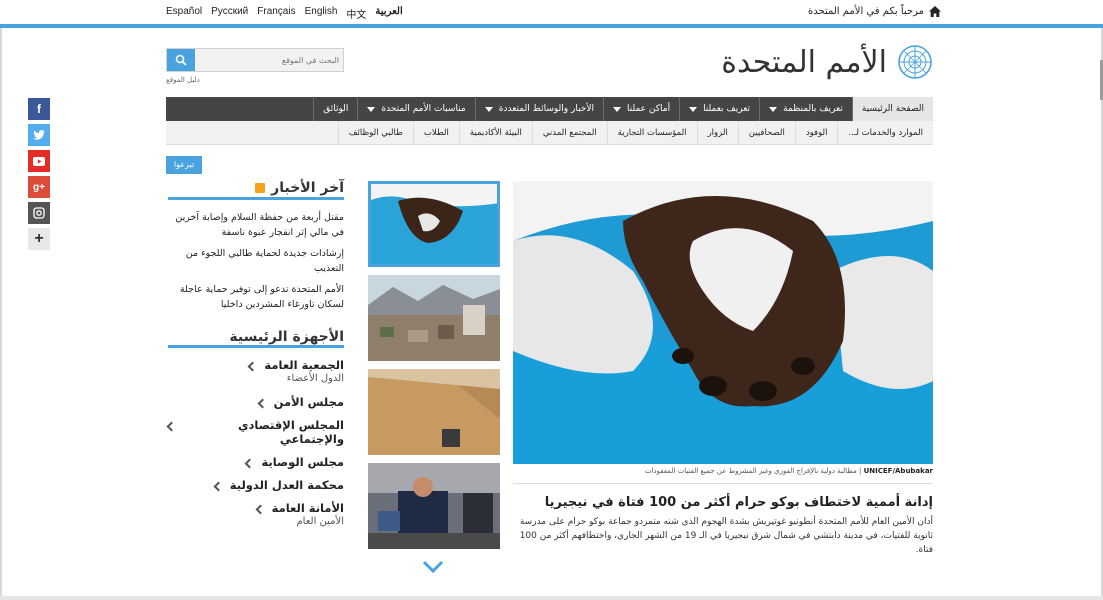 The width and height of the screenshot is (1103, 600). I want to click on thumbnail-hands, so click(434, 224).